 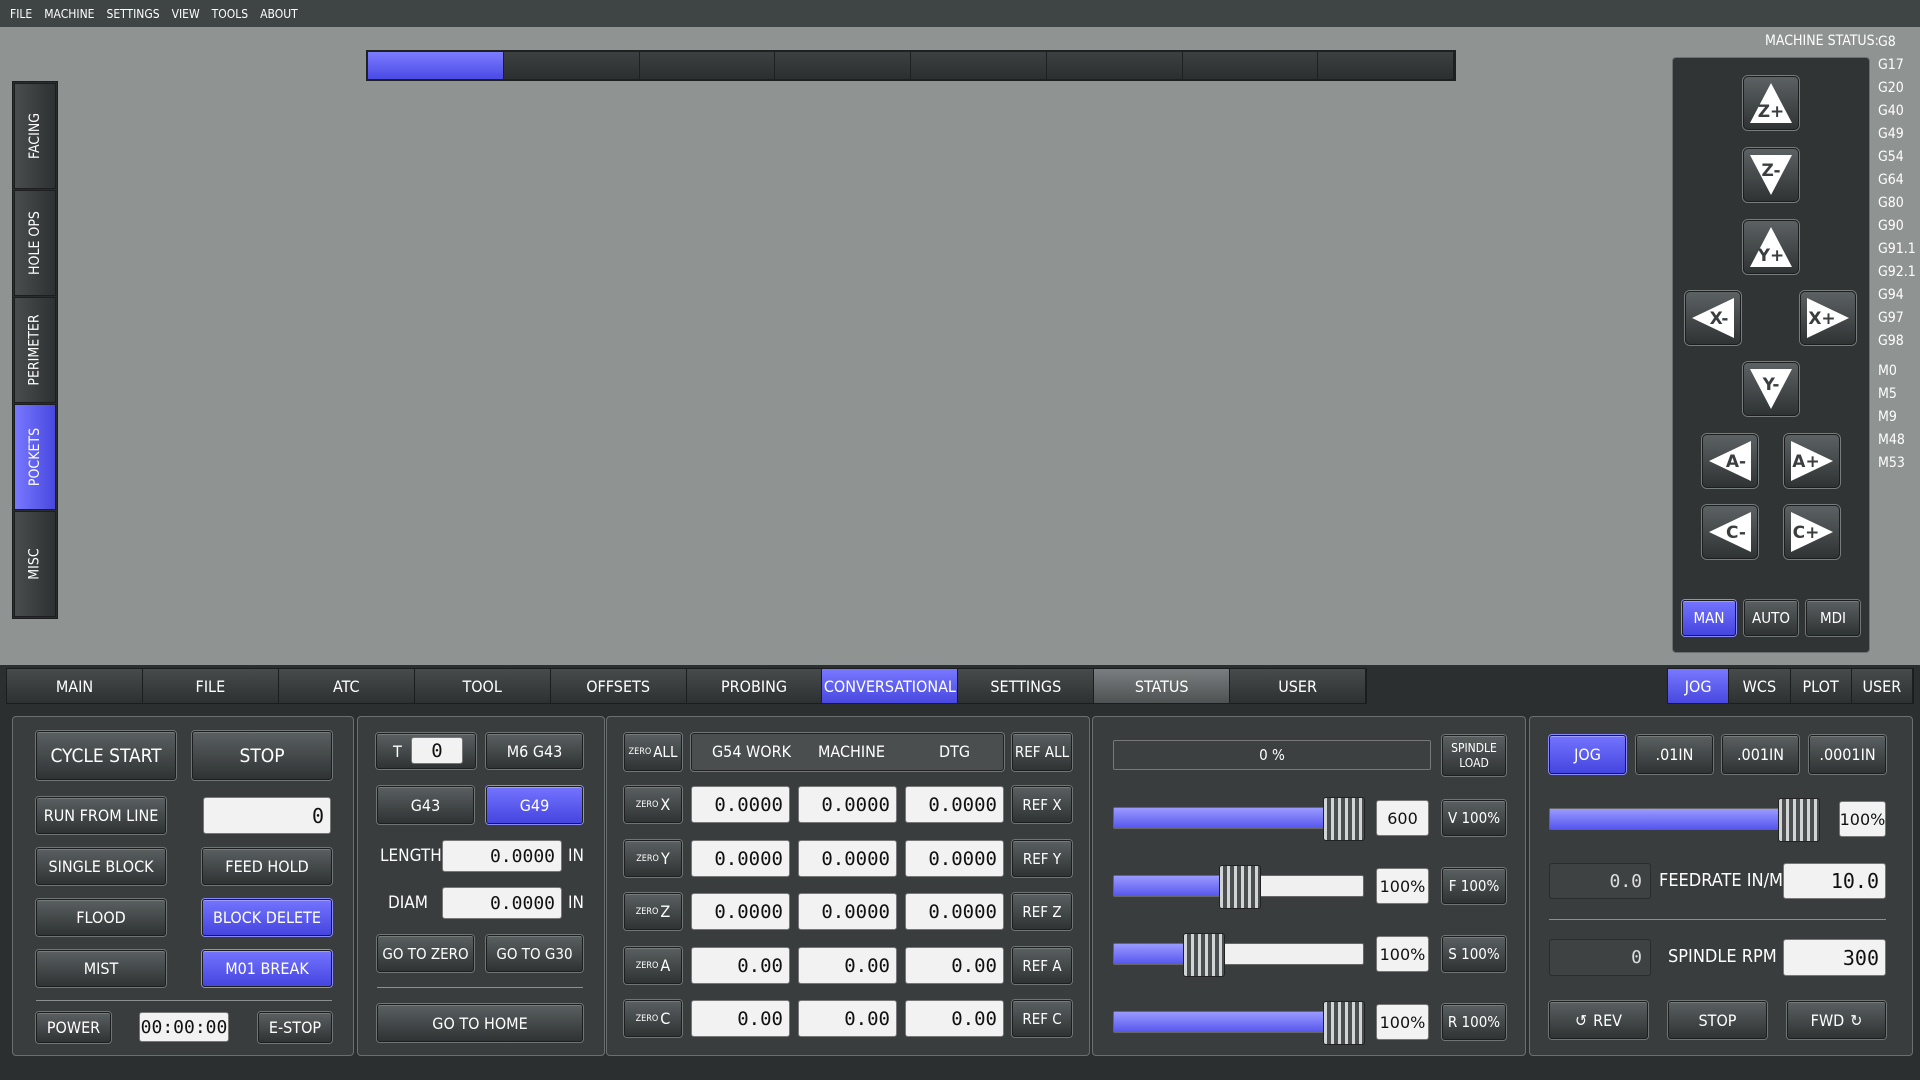 What do you see at coordinates (847, 804) in the screenshot?
I see `dro-x-machine: 0.0000` at bounding box center [847, 804].